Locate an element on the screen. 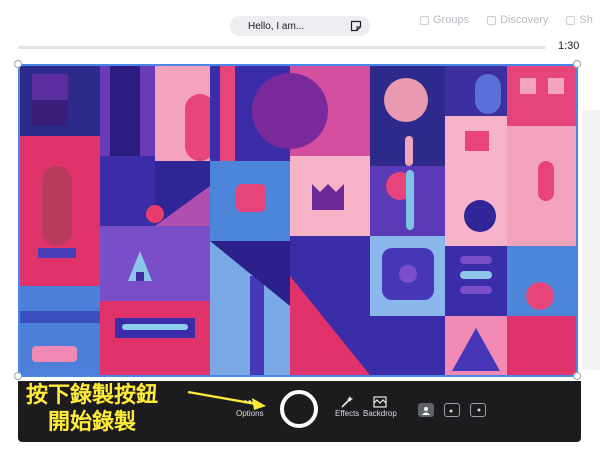 The width and height of the screenshot is (600, 451). magic-wand-icon is located at coordinates (347, 402).